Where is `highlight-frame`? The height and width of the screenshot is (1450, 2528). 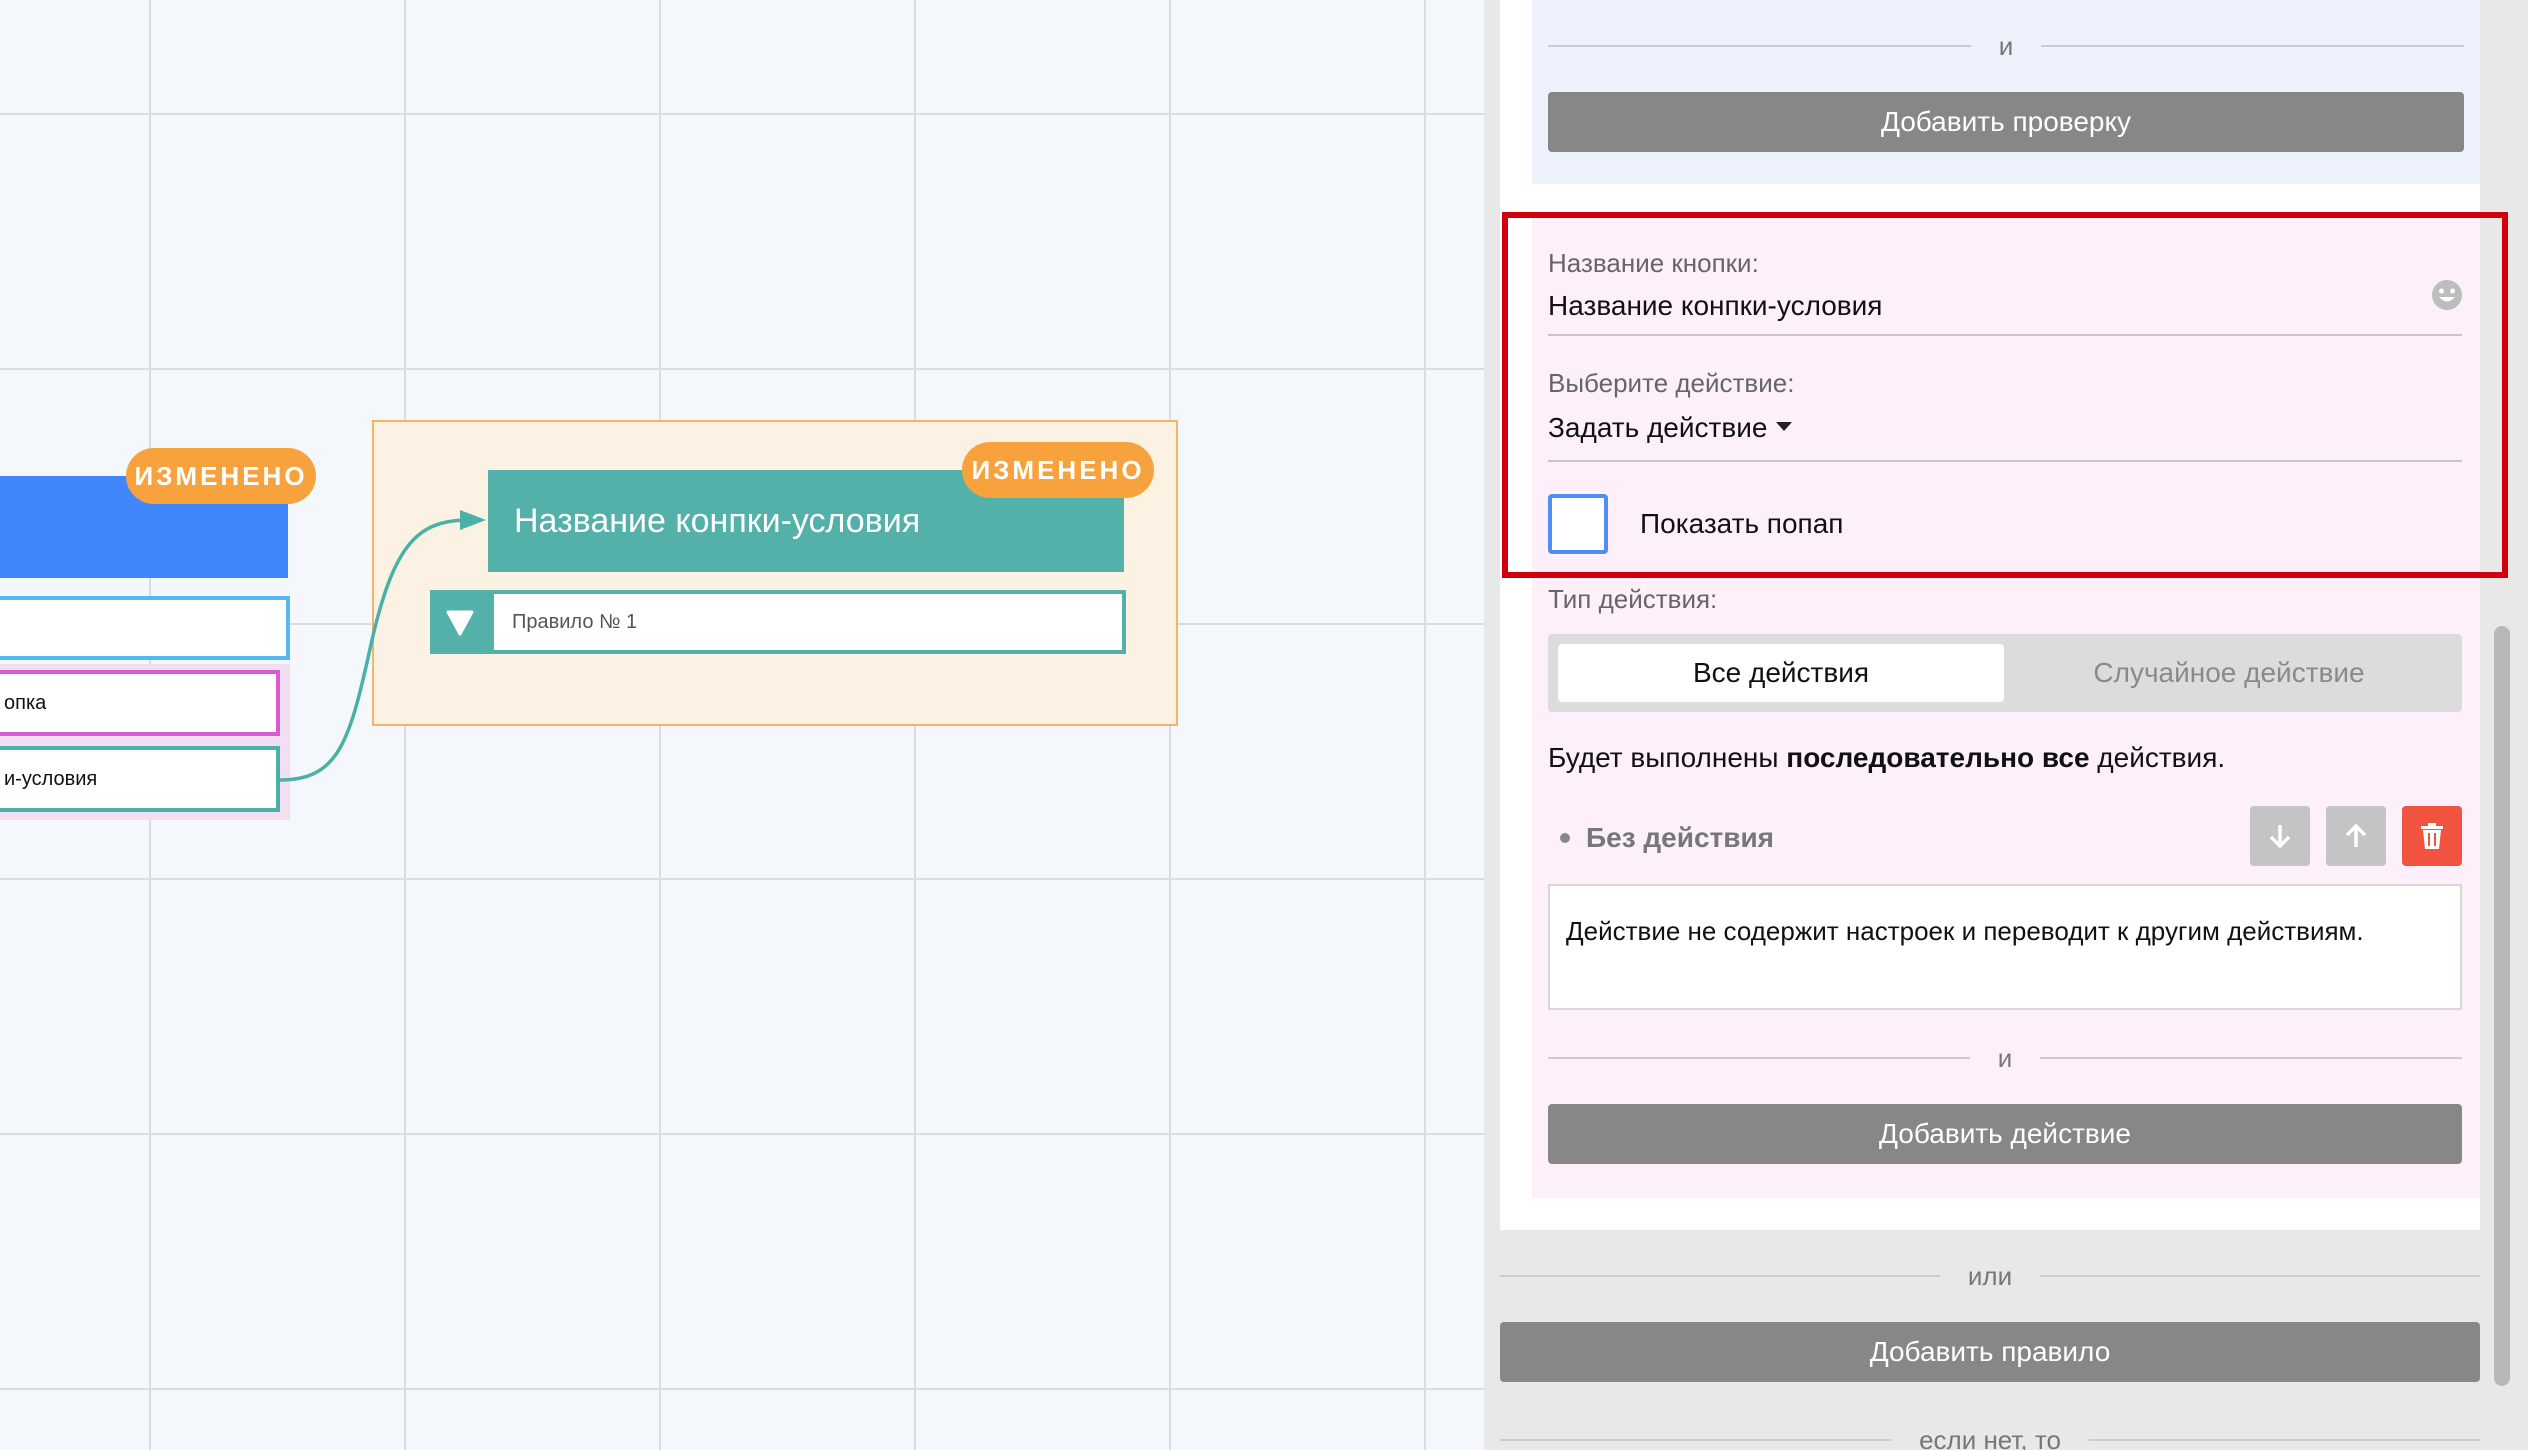
highlight-frame is located at coordinates (2005, 395).